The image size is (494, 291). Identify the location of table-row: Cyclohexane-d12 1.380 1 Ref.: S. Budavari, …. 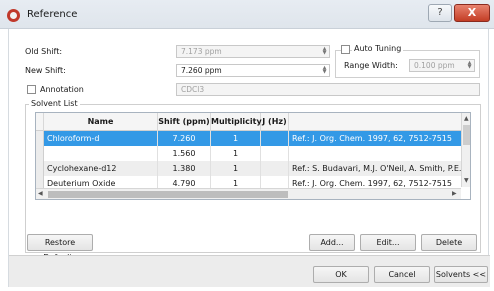
(248, 168).